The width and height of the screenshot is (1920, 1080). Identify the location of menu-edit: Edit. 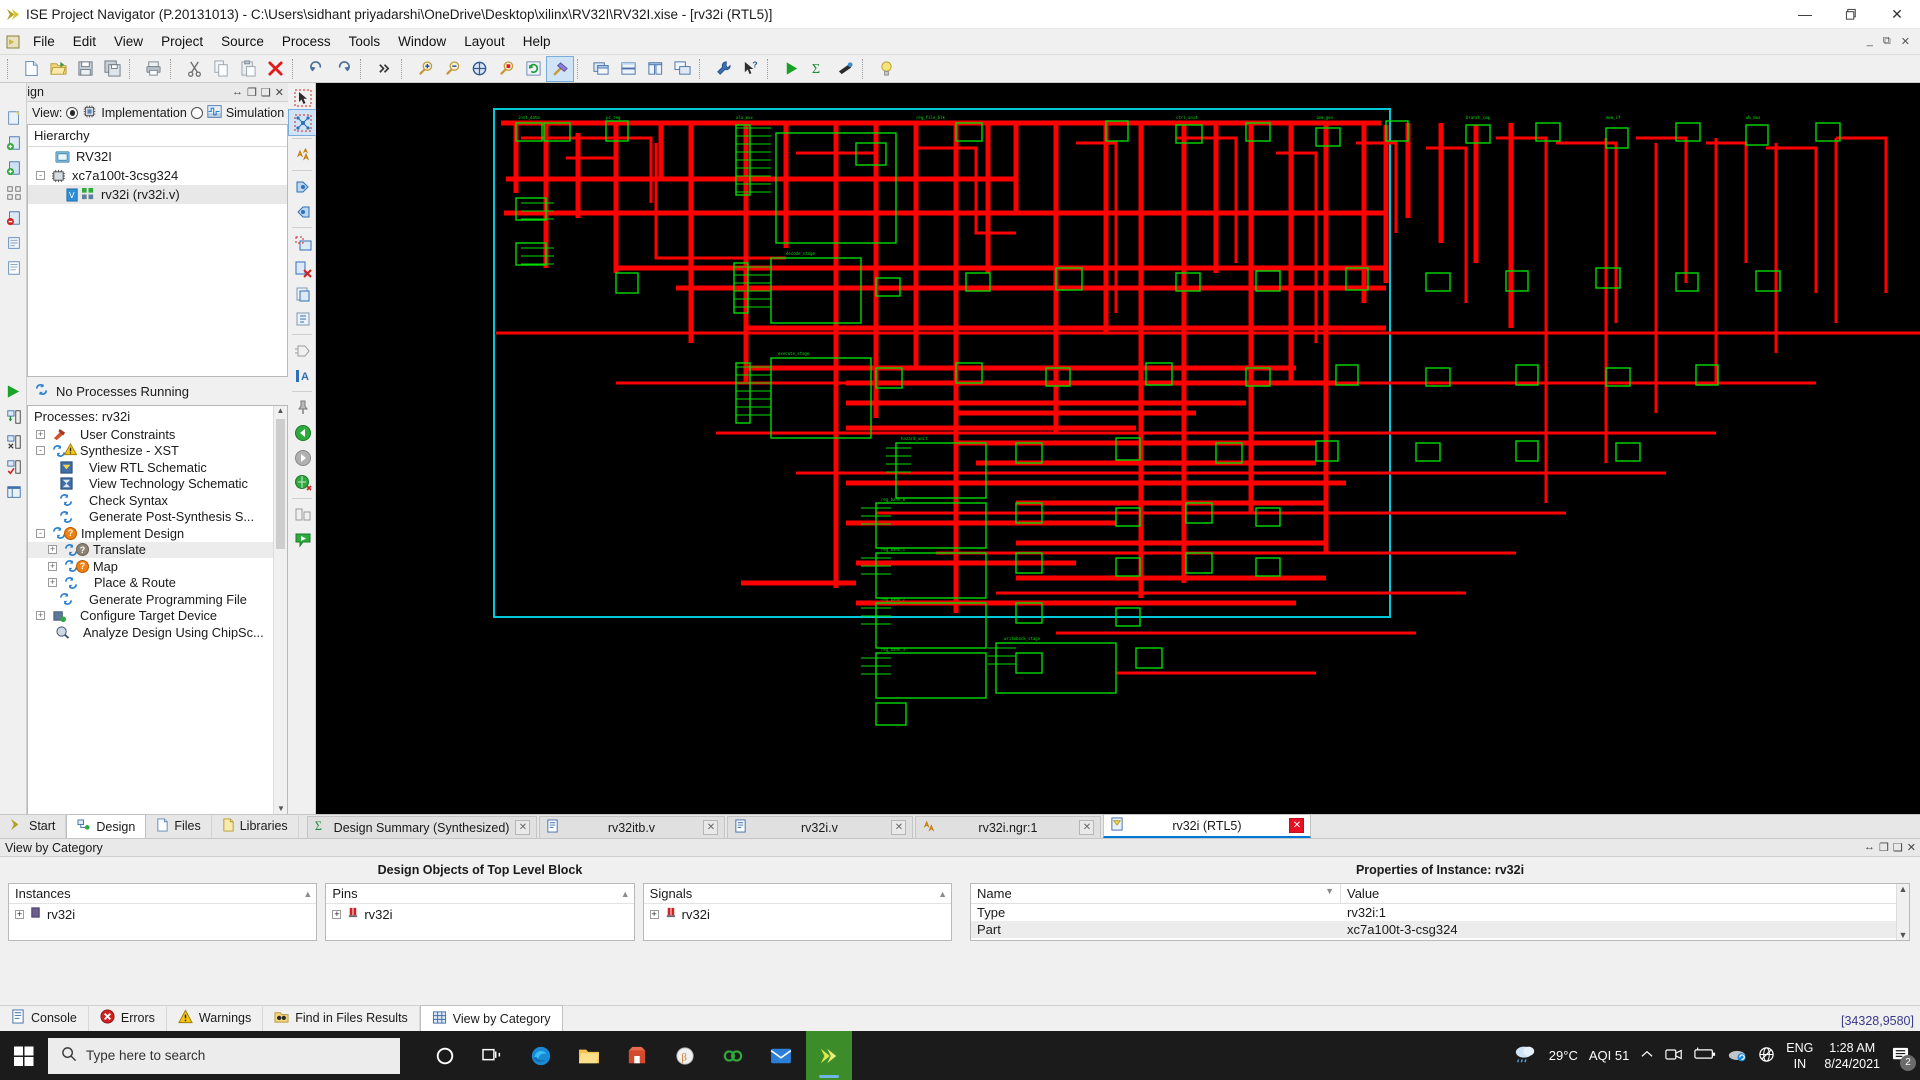
(84, 41).